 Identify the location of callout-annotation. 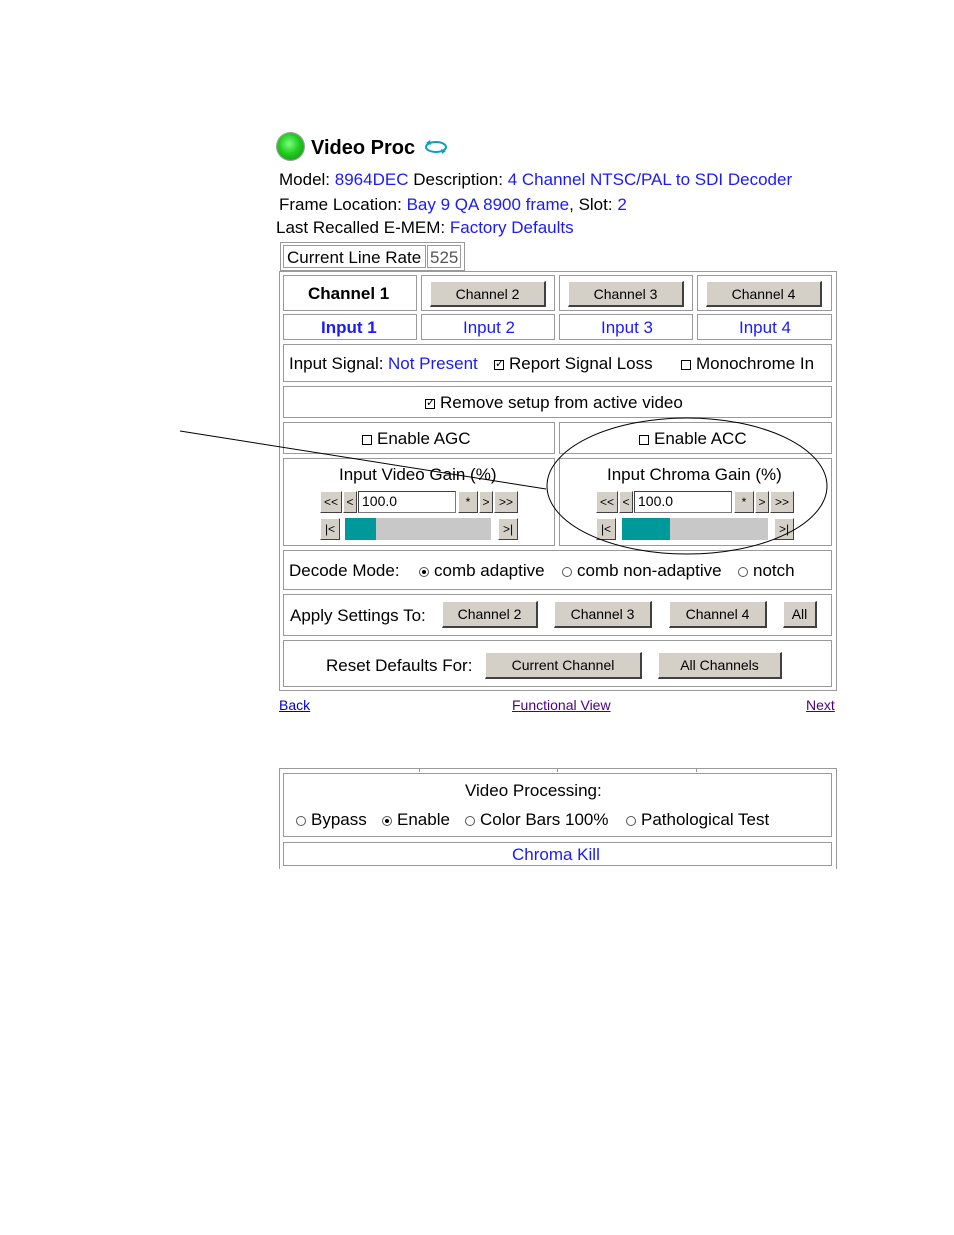
(503, 486).